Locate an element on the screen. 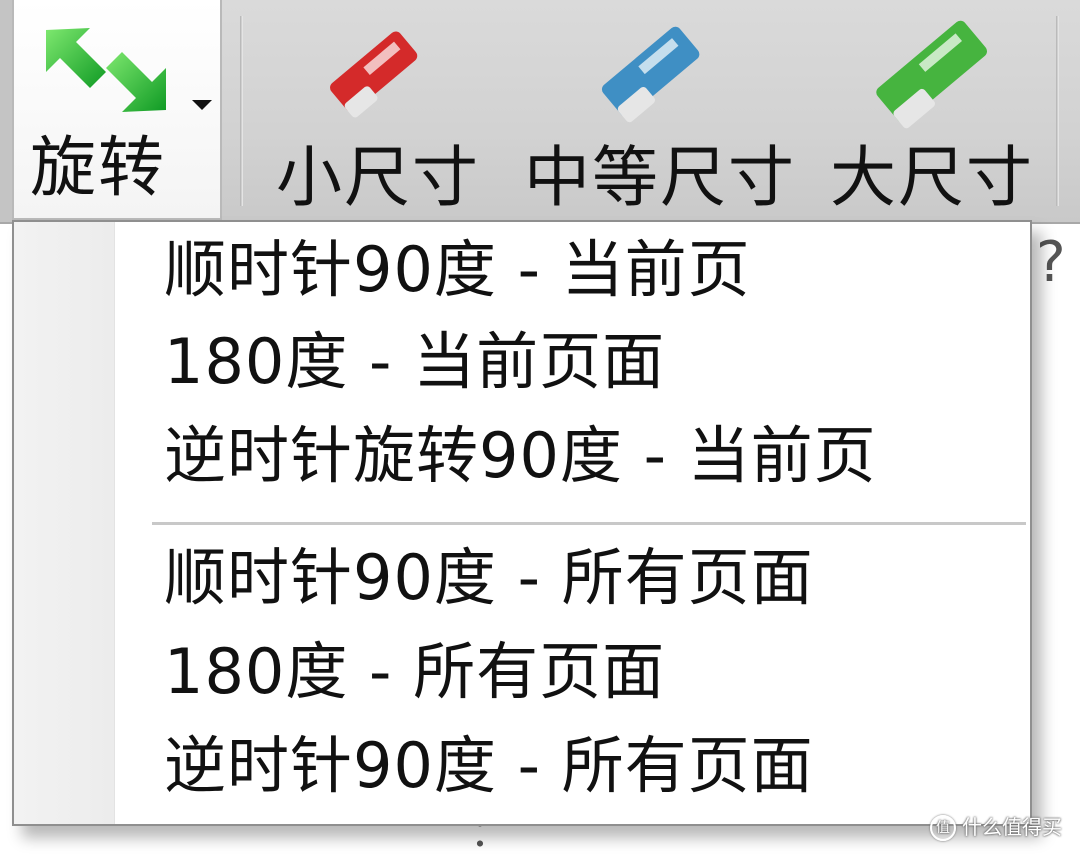 The height and width of the screenshot is (858, 1080). small-size-label: 小尺寸 is located at coordinates (378, 177).